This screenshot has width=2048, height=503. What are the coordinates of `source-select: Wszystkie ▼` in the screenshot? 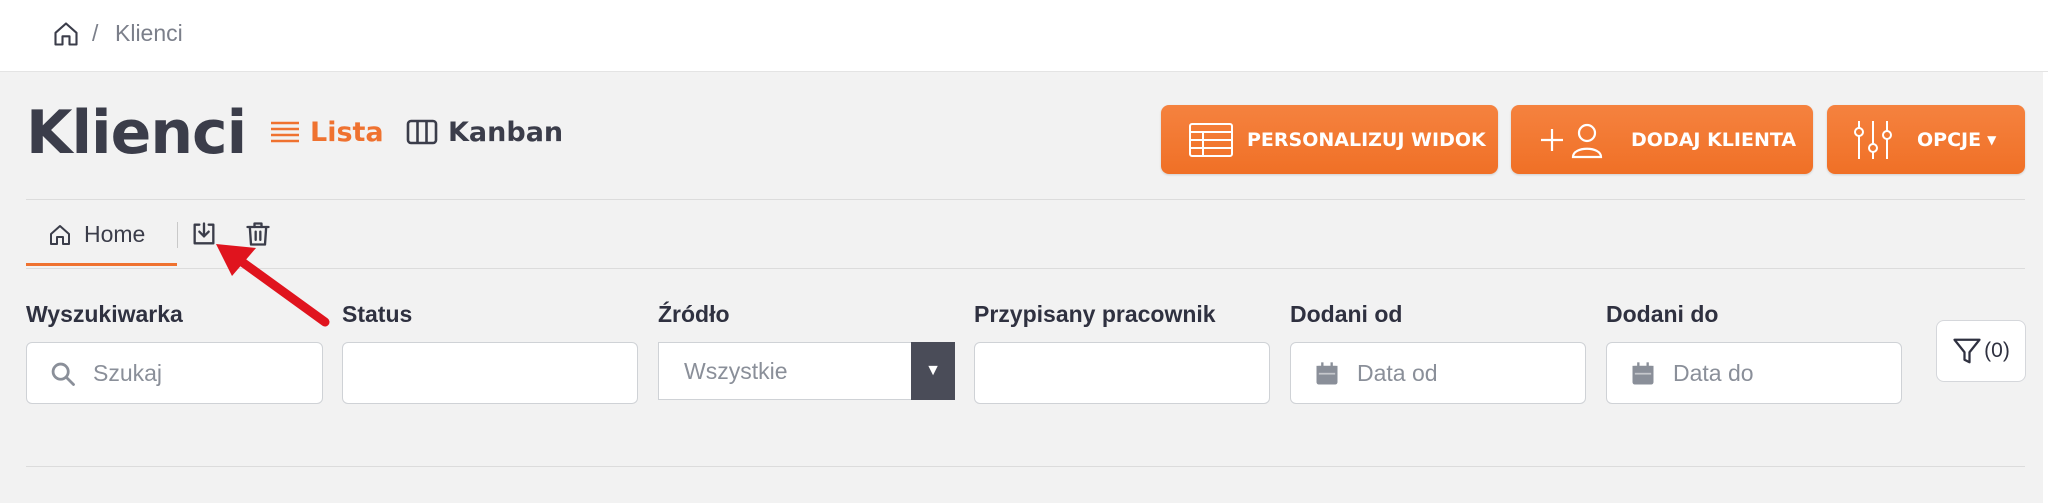 It's located at (806, 371).